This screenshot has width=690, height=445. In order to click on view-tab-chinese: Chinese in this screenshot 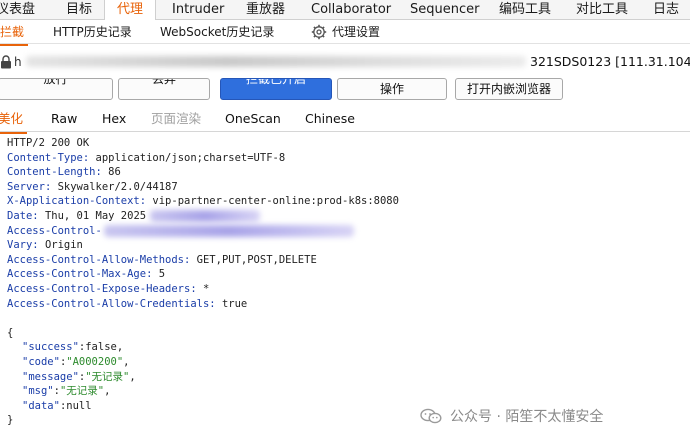, I will do `click(330, 119)`.